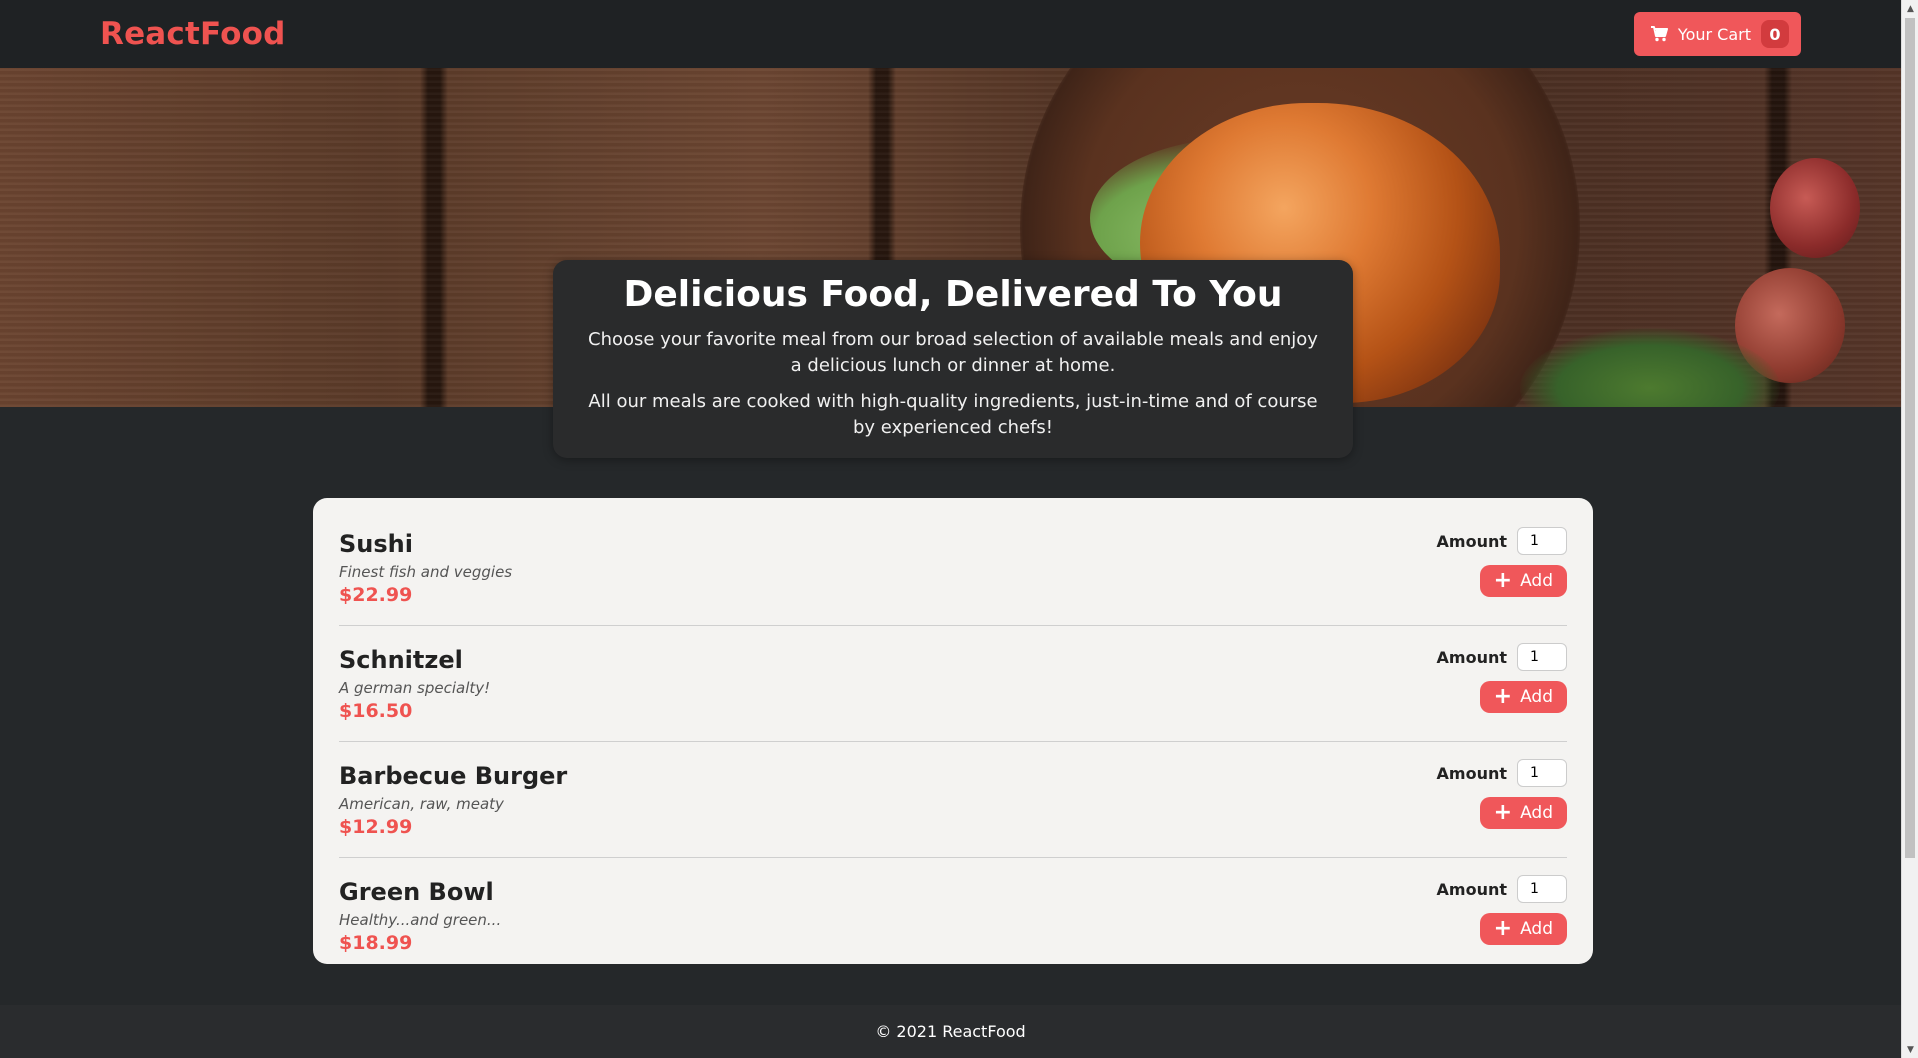 The image size is (1918, 1058). What do you see at coordinates (1775, 34) in the screenshot?
I see `cart-count-badge: 0` at bounding box center [1775, 34].